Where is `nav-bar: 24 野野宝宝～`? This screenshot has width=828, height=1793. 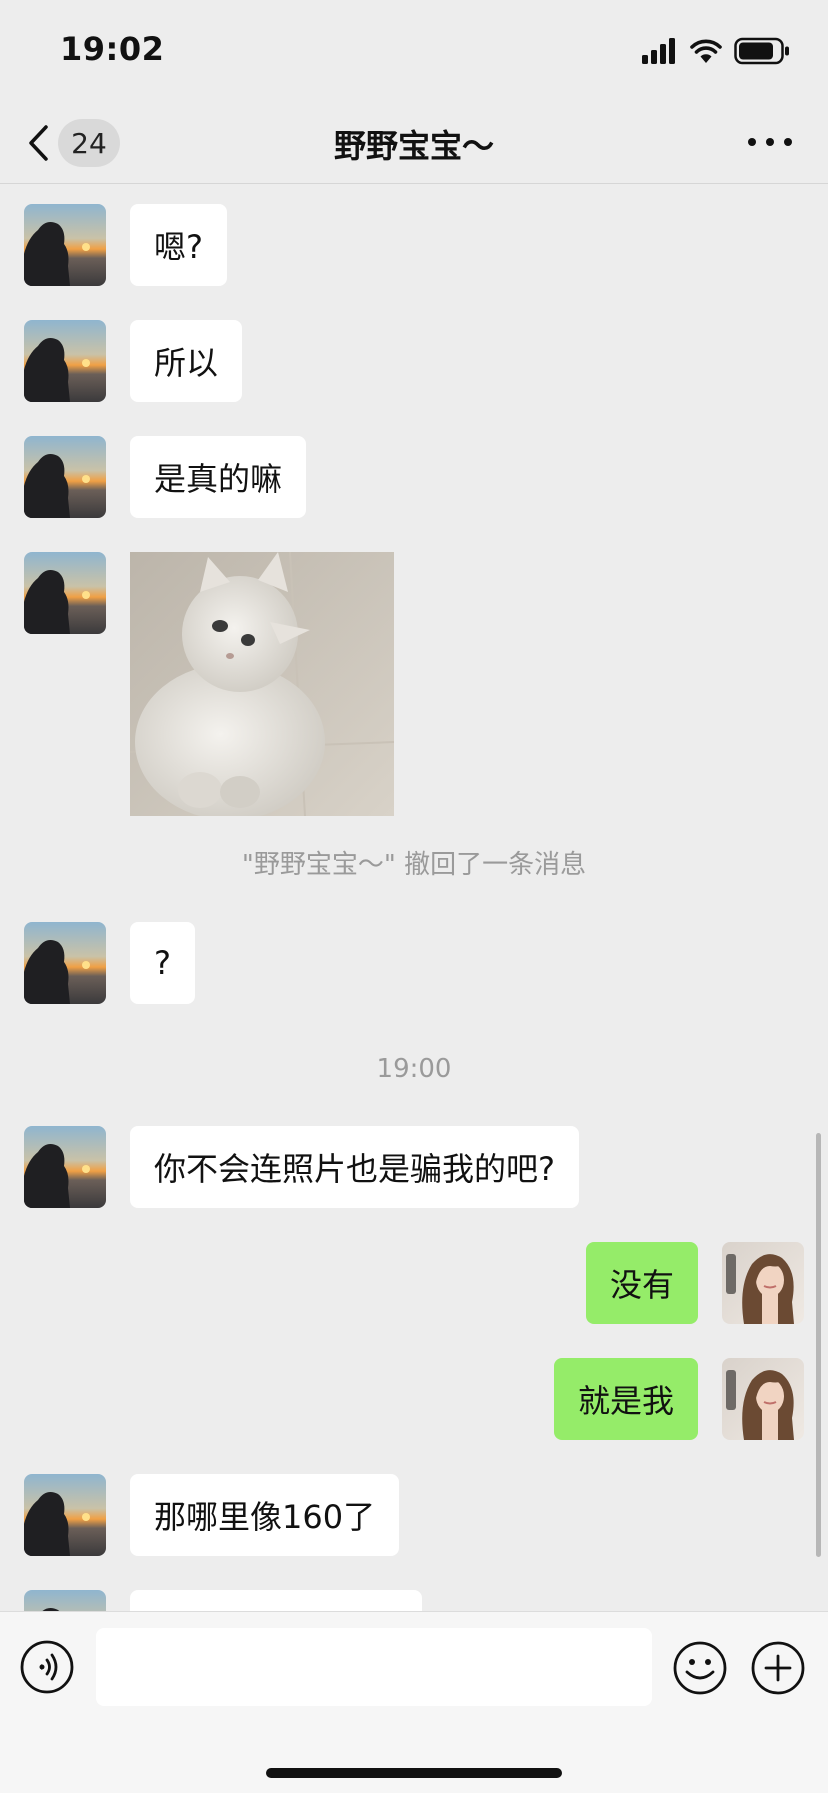
nav-bar: 24 野野宝宝～ is located at coordinates (414, 142).